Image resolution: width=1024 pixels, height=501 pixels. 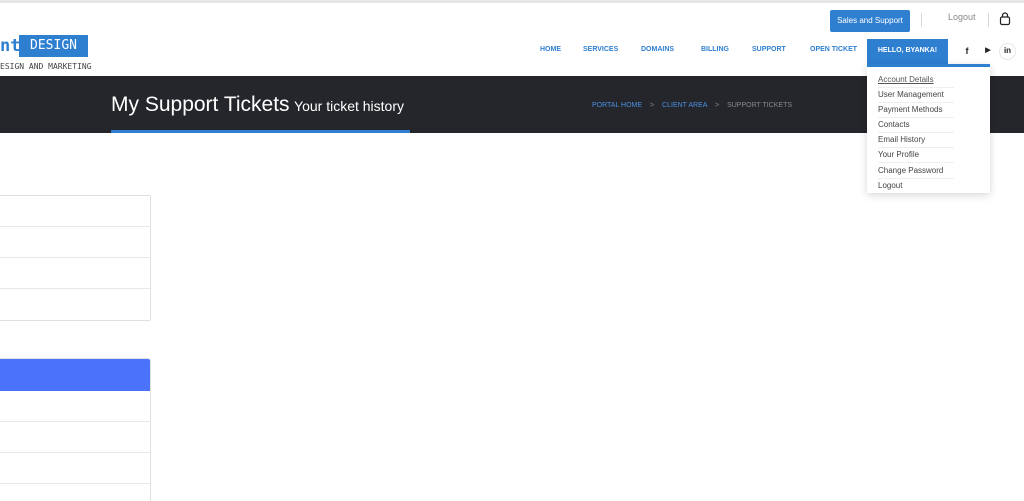 What do you see at coordinates (916, 80) in the screenshot?
I see `menu-item-account-details: Account Details` at bounding box center [916, 80].